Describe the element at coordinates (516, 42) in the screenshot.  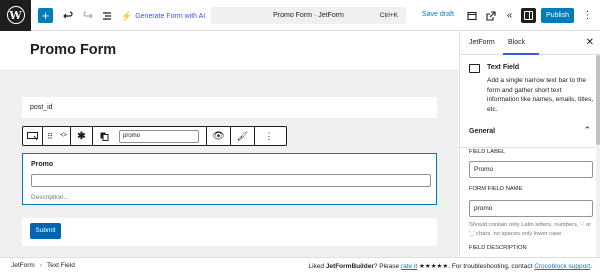
I see `tab-block: Block` at that location.